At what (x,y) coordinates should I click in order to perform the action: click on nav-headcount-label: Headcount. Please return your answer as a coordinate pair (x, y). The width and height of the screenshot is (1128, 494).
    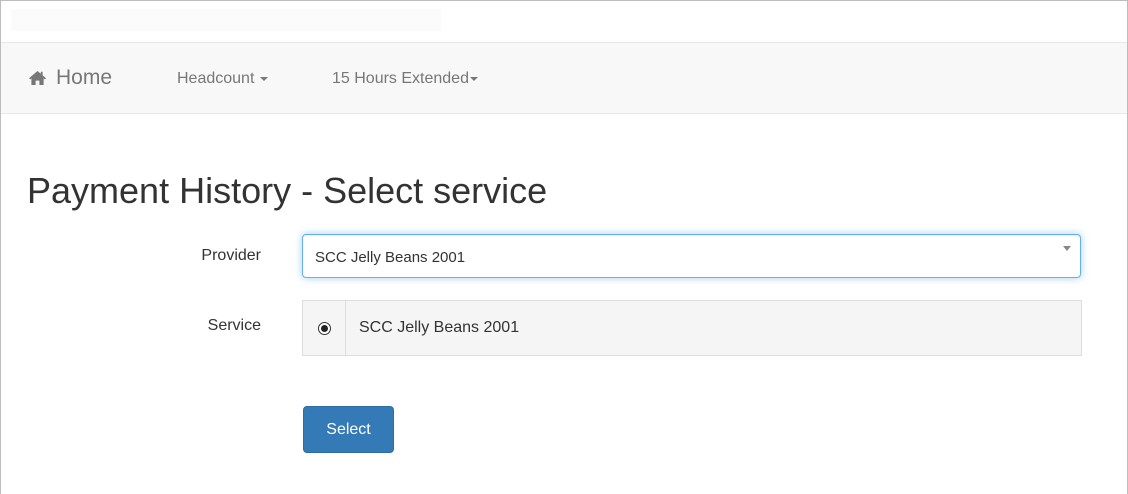
    Looking at the image, I should click on (216, 78).